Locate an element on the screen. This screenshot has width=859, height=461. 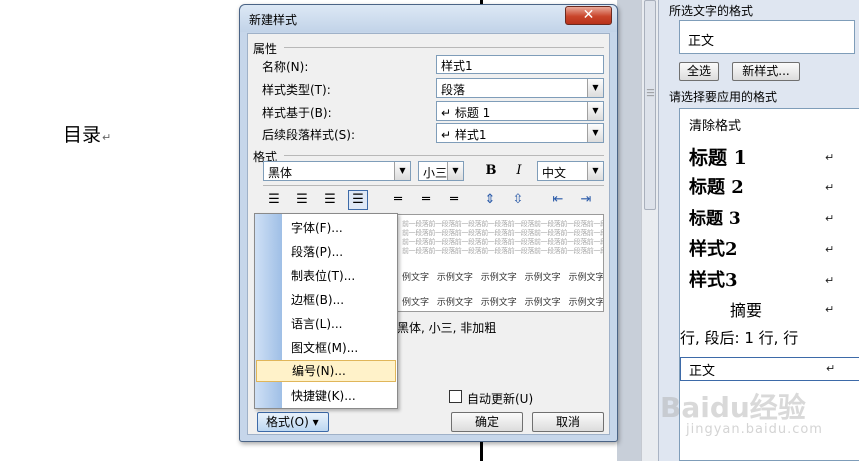
pilcrow-icon: ↵ is located at coordinates (107, 137).